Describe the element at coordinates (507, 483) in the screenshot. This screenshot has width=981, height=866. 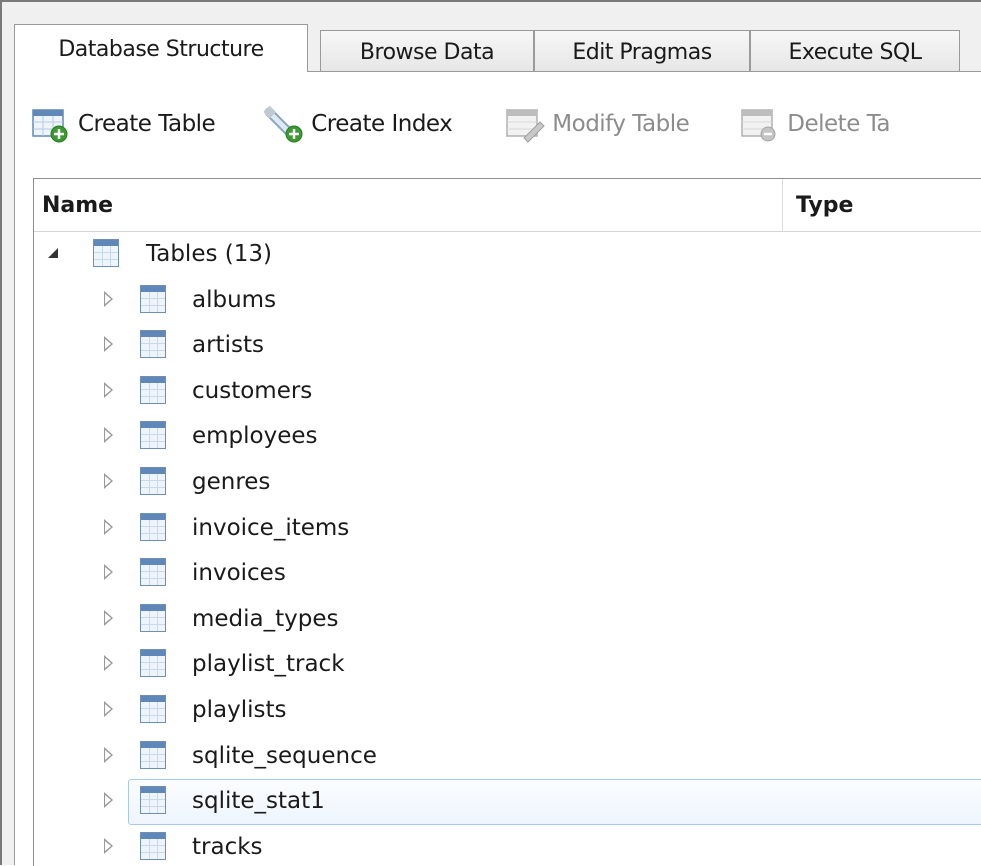
I see `table-row: genres` at that location.